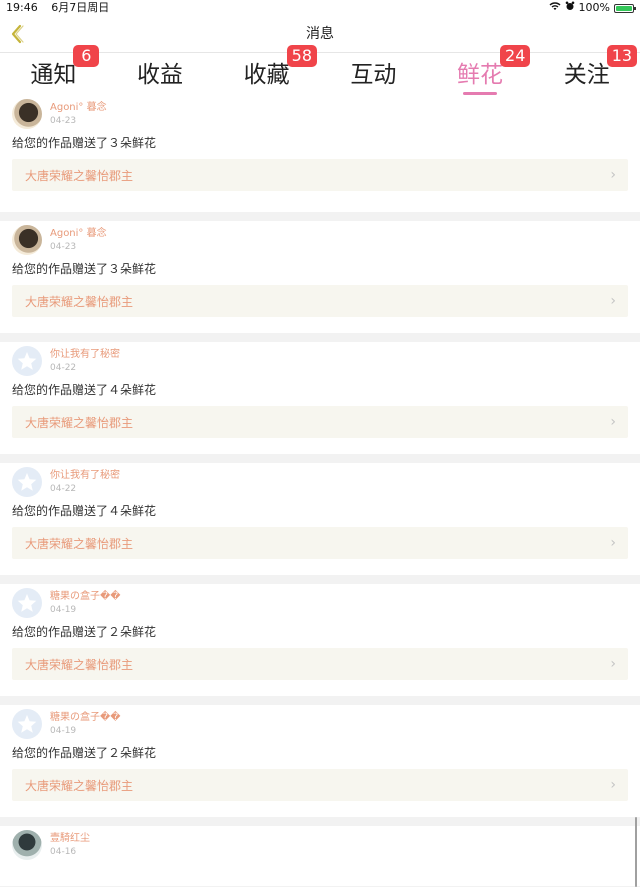 Image resolution: width=640 pixels, height=887 pixels. I want to click on status-bar: 19:46 6月7日周日 100%, so click(320, 8).